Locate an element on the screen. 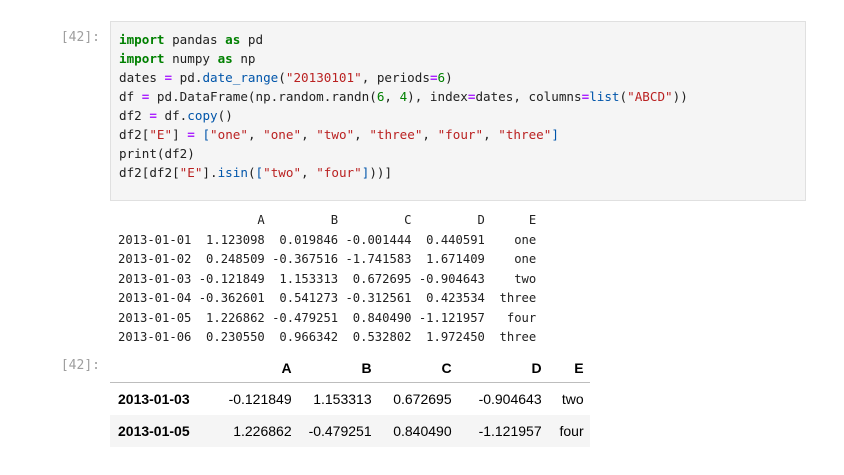 The image size is (844, 475). code-token: np is located at coordinates (244, 58).